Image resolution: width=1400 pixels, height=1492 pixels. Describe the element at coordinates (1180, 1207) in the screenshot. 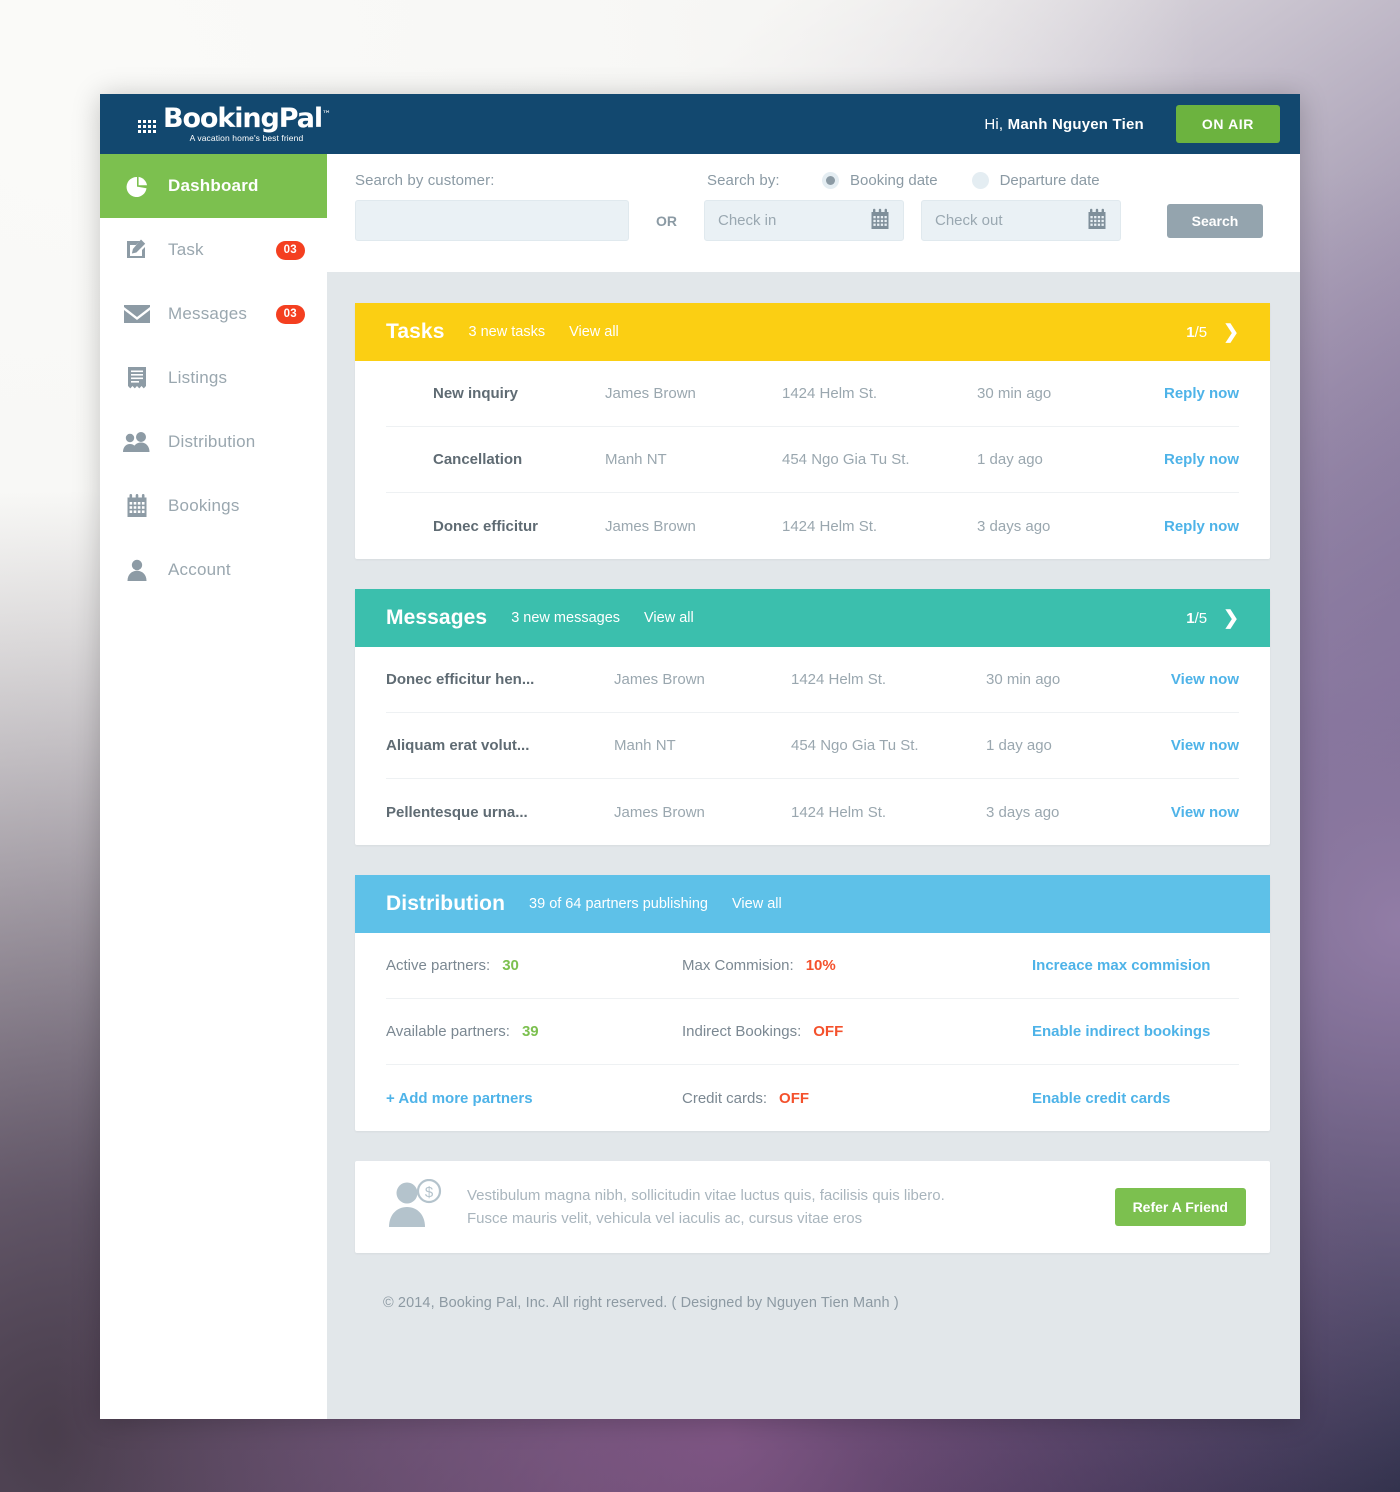

I see `refer-a-friend-button: Refer A Friend` at that location.